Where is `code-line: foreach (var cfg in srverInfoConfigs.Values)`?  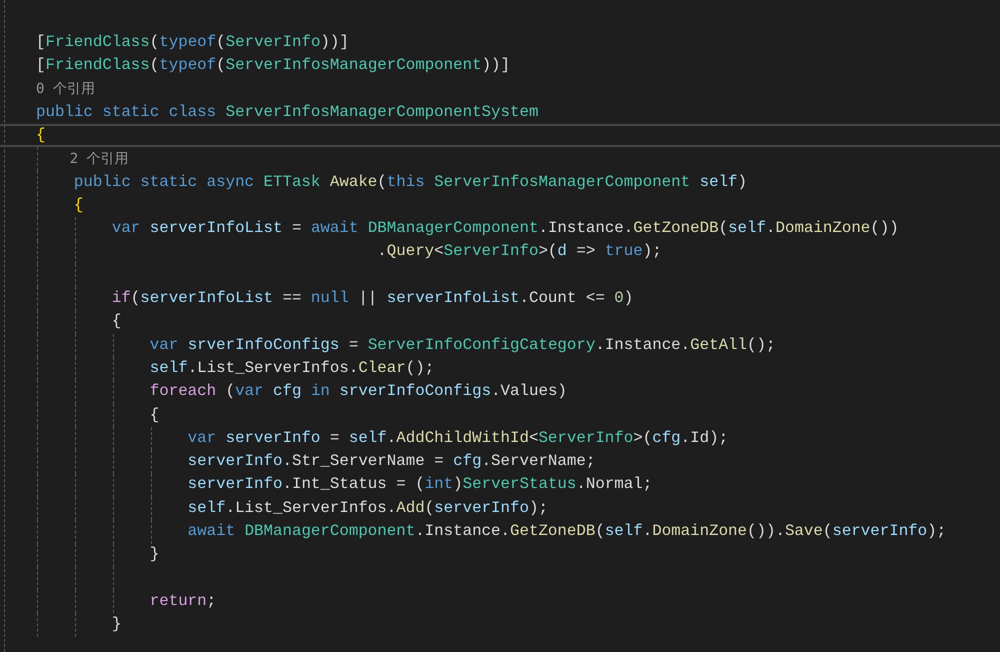 code-line: foreach (var cfg in srverInfoConfigs.Values) is located at coordinates (357, 391).